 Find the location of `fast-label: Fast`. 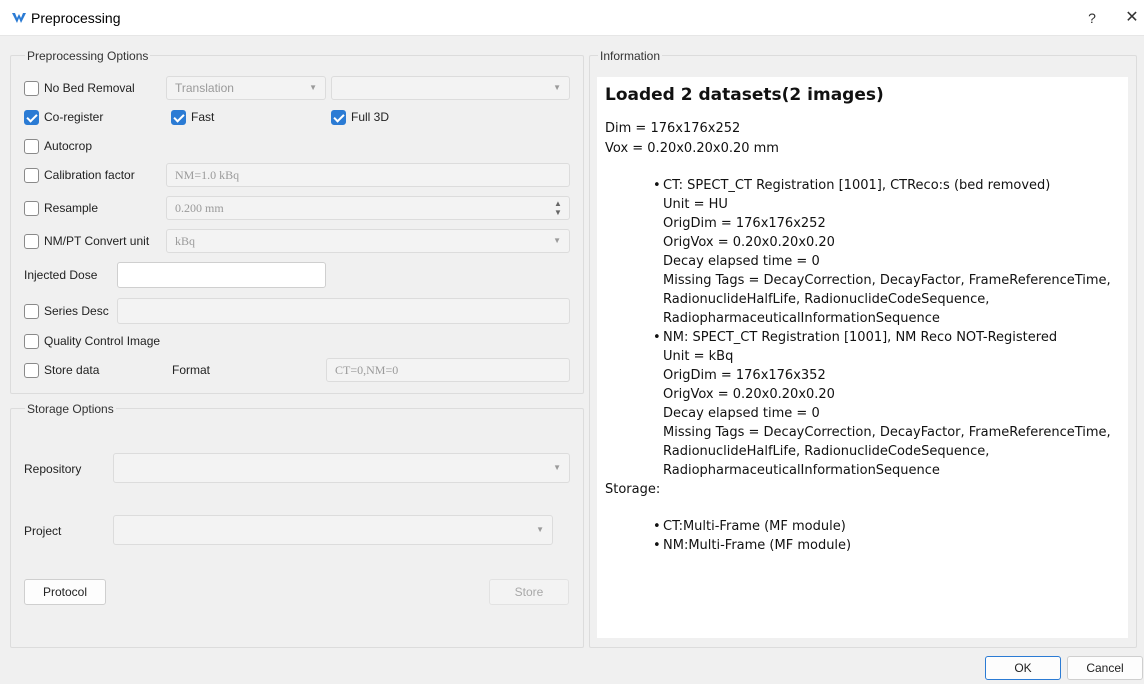

fast-label: Fast is located at coordinates (203, 117).